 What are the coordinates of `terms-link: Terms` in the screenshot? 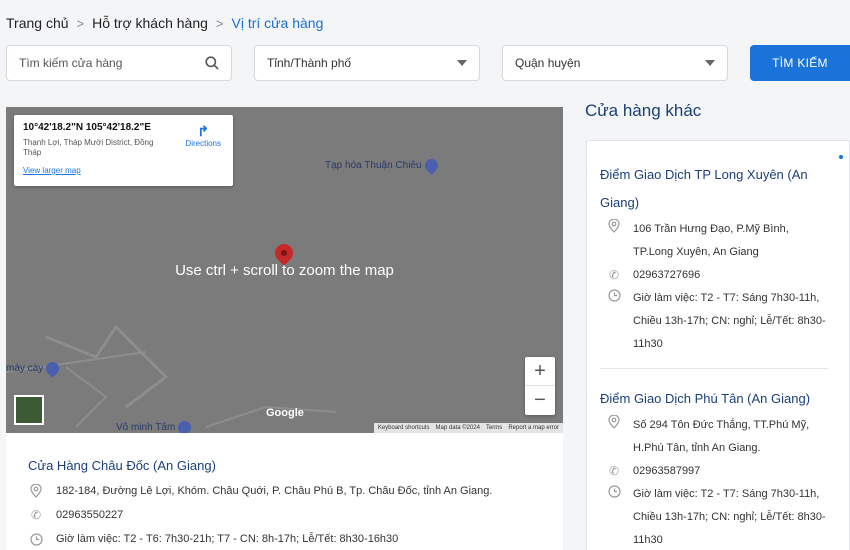 It's located at (494, 428).